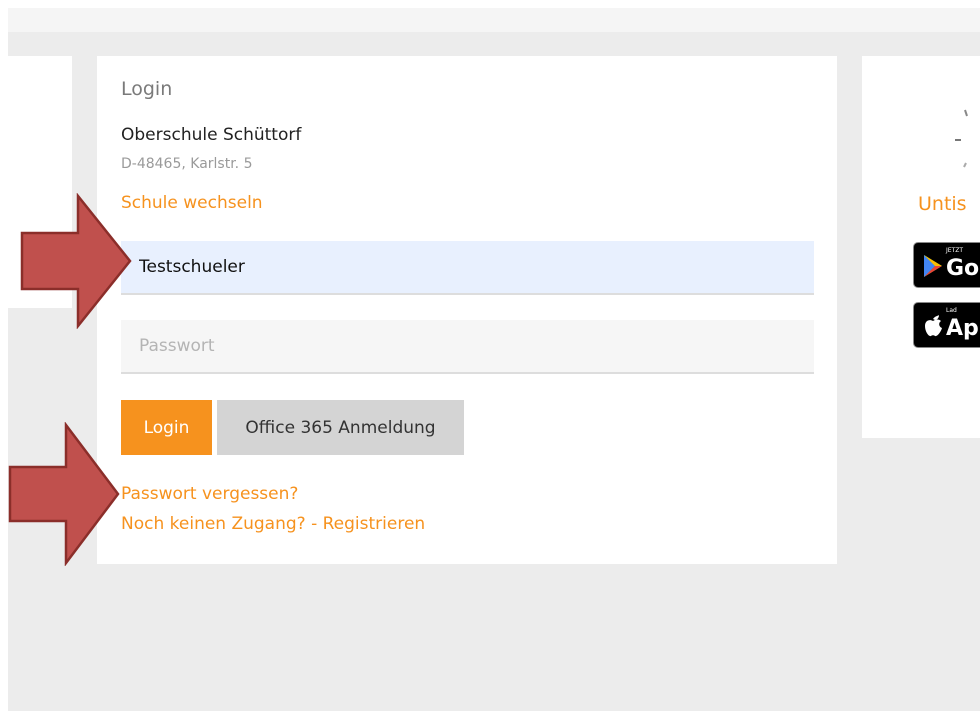 This screenshot has width=980, height=711. Describe the element at coordinates (955, 250) in the screenshot. I see `google-play-small-text: JETZT` at that location.